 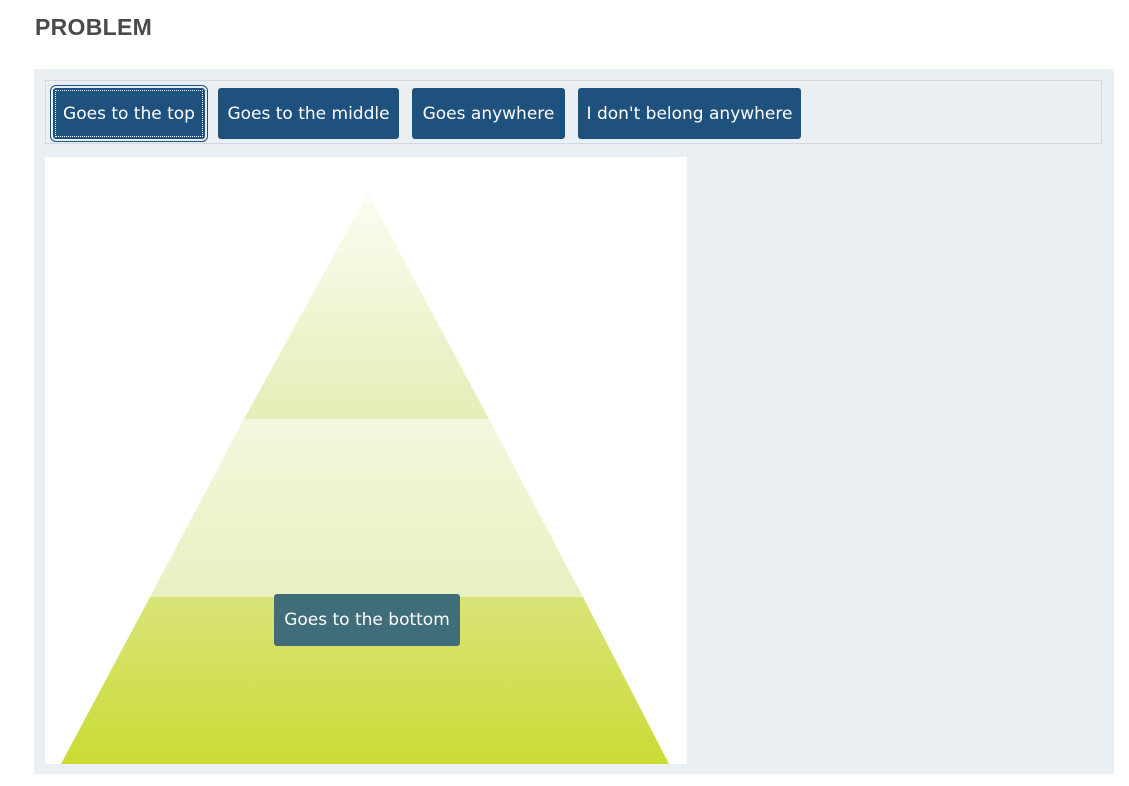 I want to click on pyramid-zone-top, so click(x=366, y=306).